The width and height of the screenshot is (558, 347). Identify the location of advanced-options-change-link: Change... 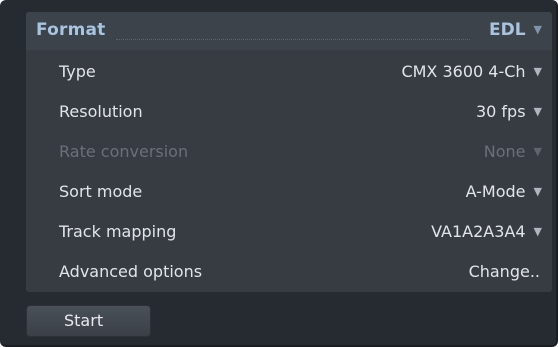
(504, 271).